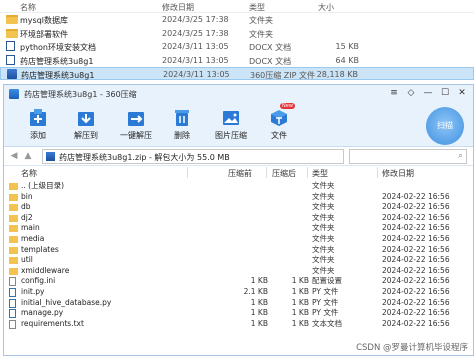 This screenshot has height=356, width=474. What do you see at coordinates (238, 271) in the screenshot?
I see `file-row: xmiddleware 文件夹 2024-02-22 16:56` at bounding box center [238, 271].